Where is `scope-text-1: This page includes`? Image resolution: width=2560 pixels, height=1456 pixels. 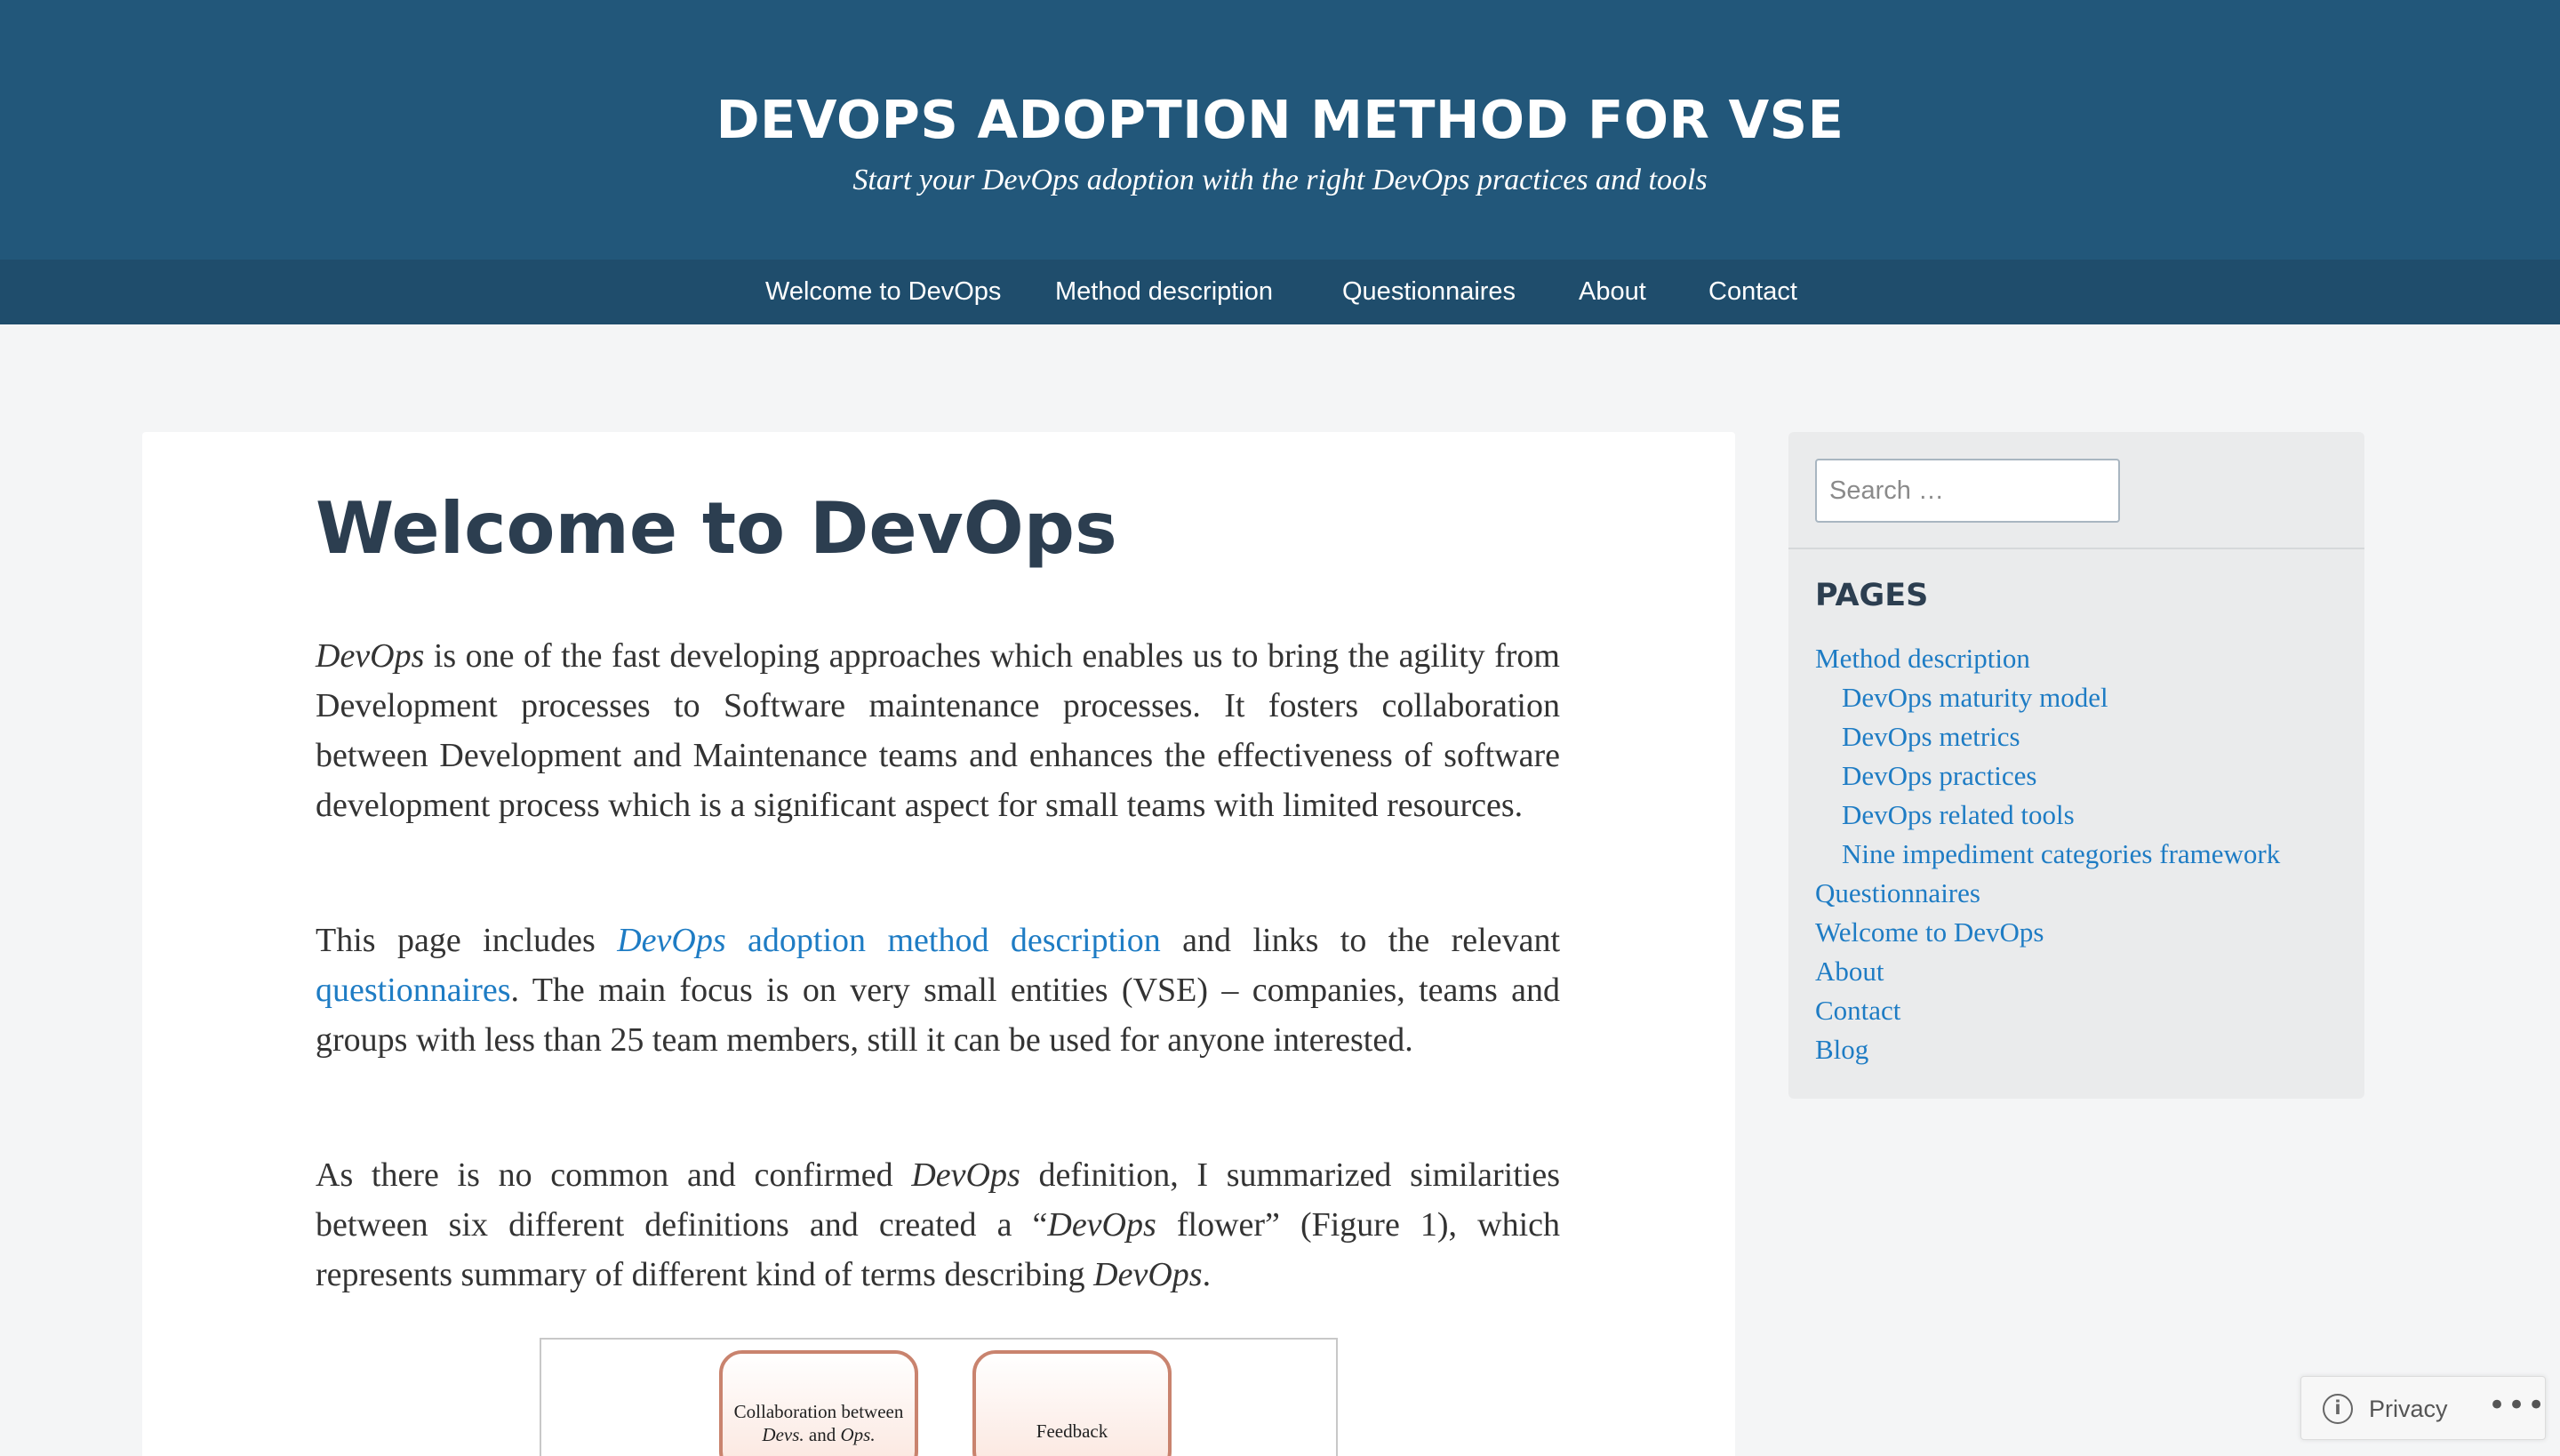 scope-text-1: This page includes is located at coordinates (467, 940).